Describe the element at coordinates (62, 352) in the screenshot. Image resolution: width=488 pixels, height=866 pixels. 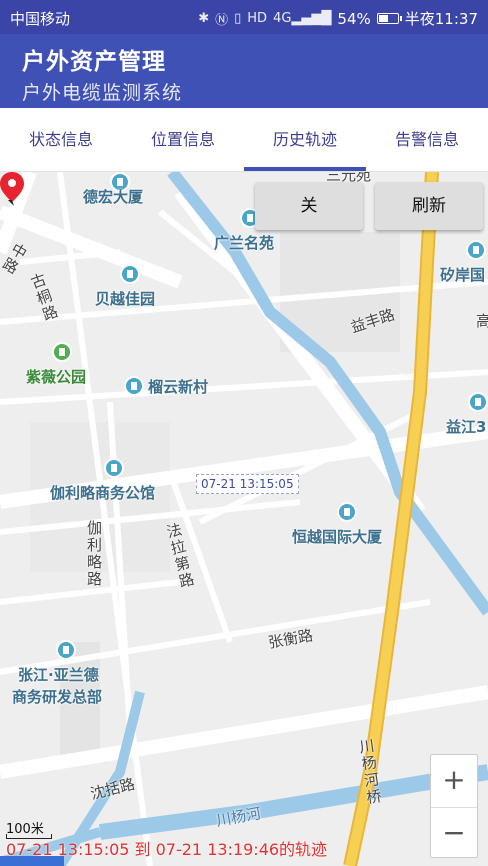
I see `poi-ziwei-icon` at that location.